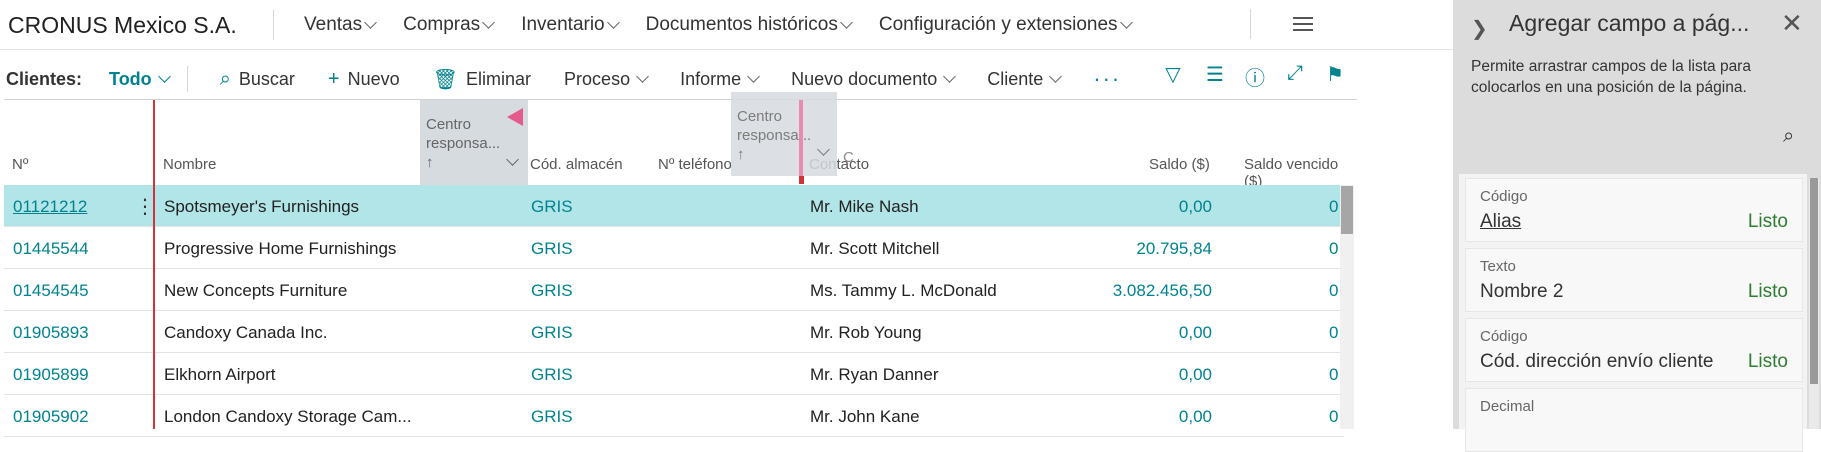 The image size is (1821, 452). What do you see at coordinates (20, 164) in the screenshot?
I see `column-header-no: Nº` at bounding box center [20, 164].